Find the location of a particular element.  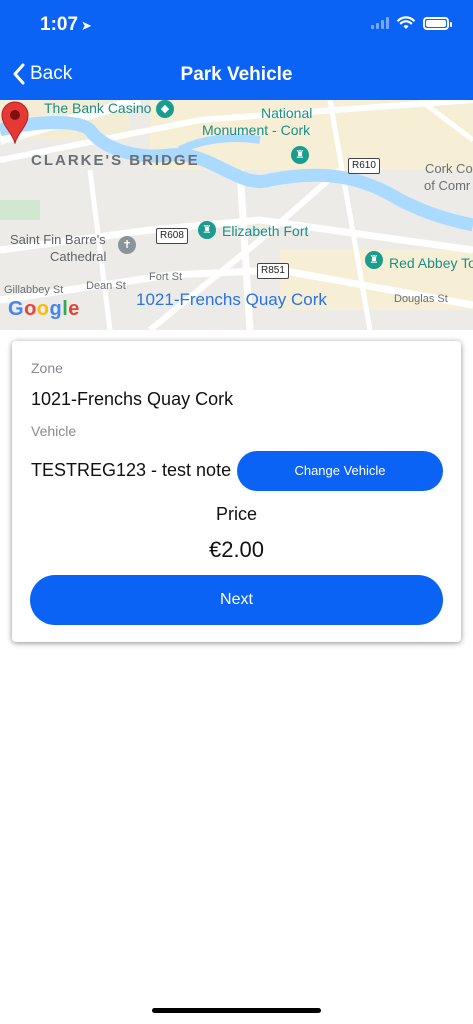

status-icons is located at coordinates (411, 23).